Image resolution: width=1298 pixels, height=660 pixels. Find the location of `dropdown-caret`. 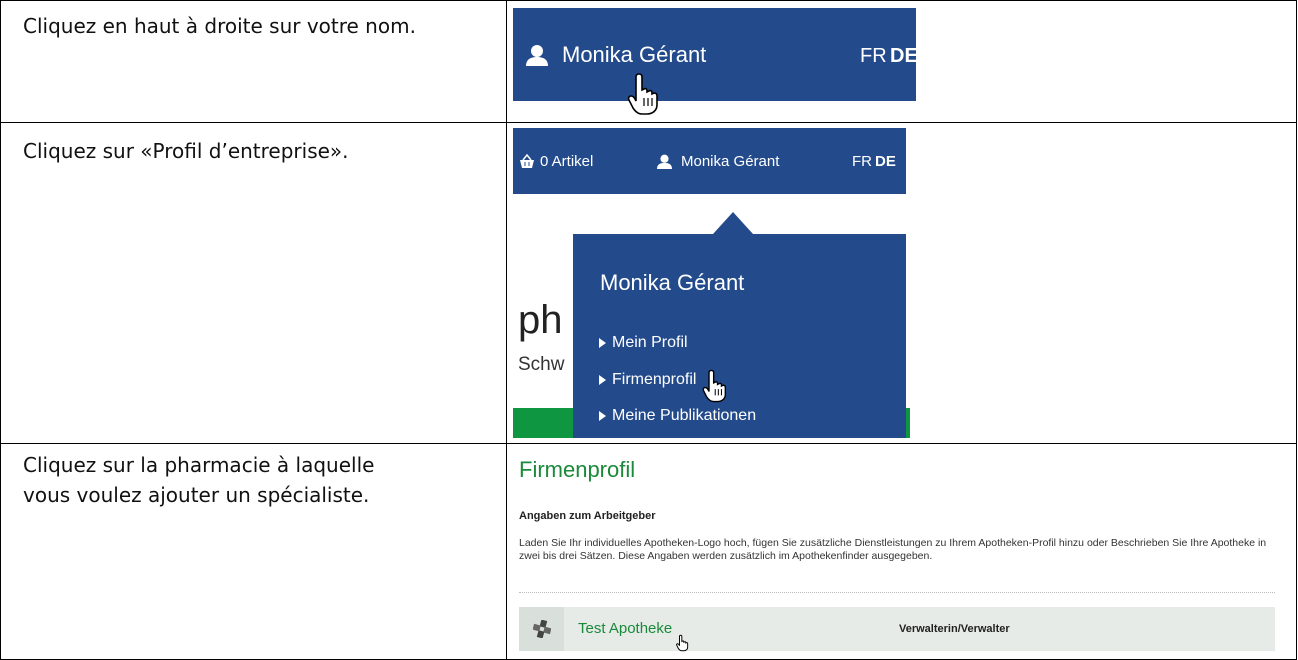

dropdown-caret is located at coordinates (733, 223).